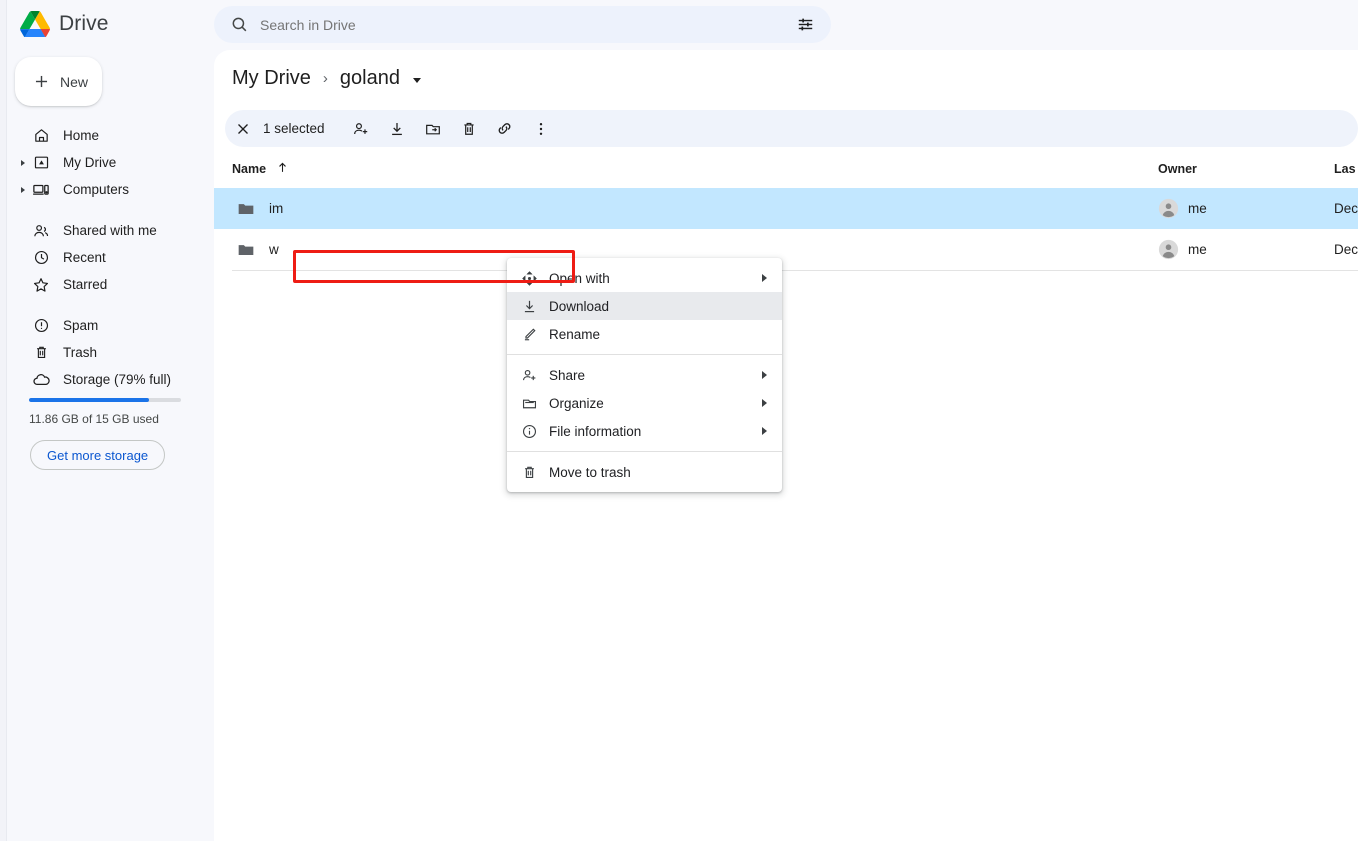 This screenshot has width=1358, height=841. I want to click on menu-item-organize: Organize, so click(644, 403).